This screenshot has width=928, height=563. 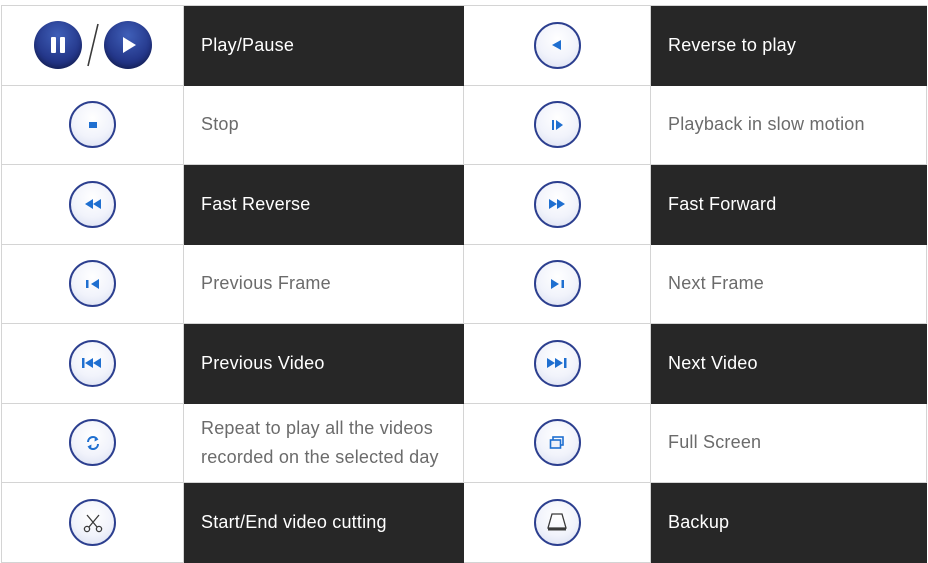 I want to click on fast-reverse-icon, so click(x=92, y=204).